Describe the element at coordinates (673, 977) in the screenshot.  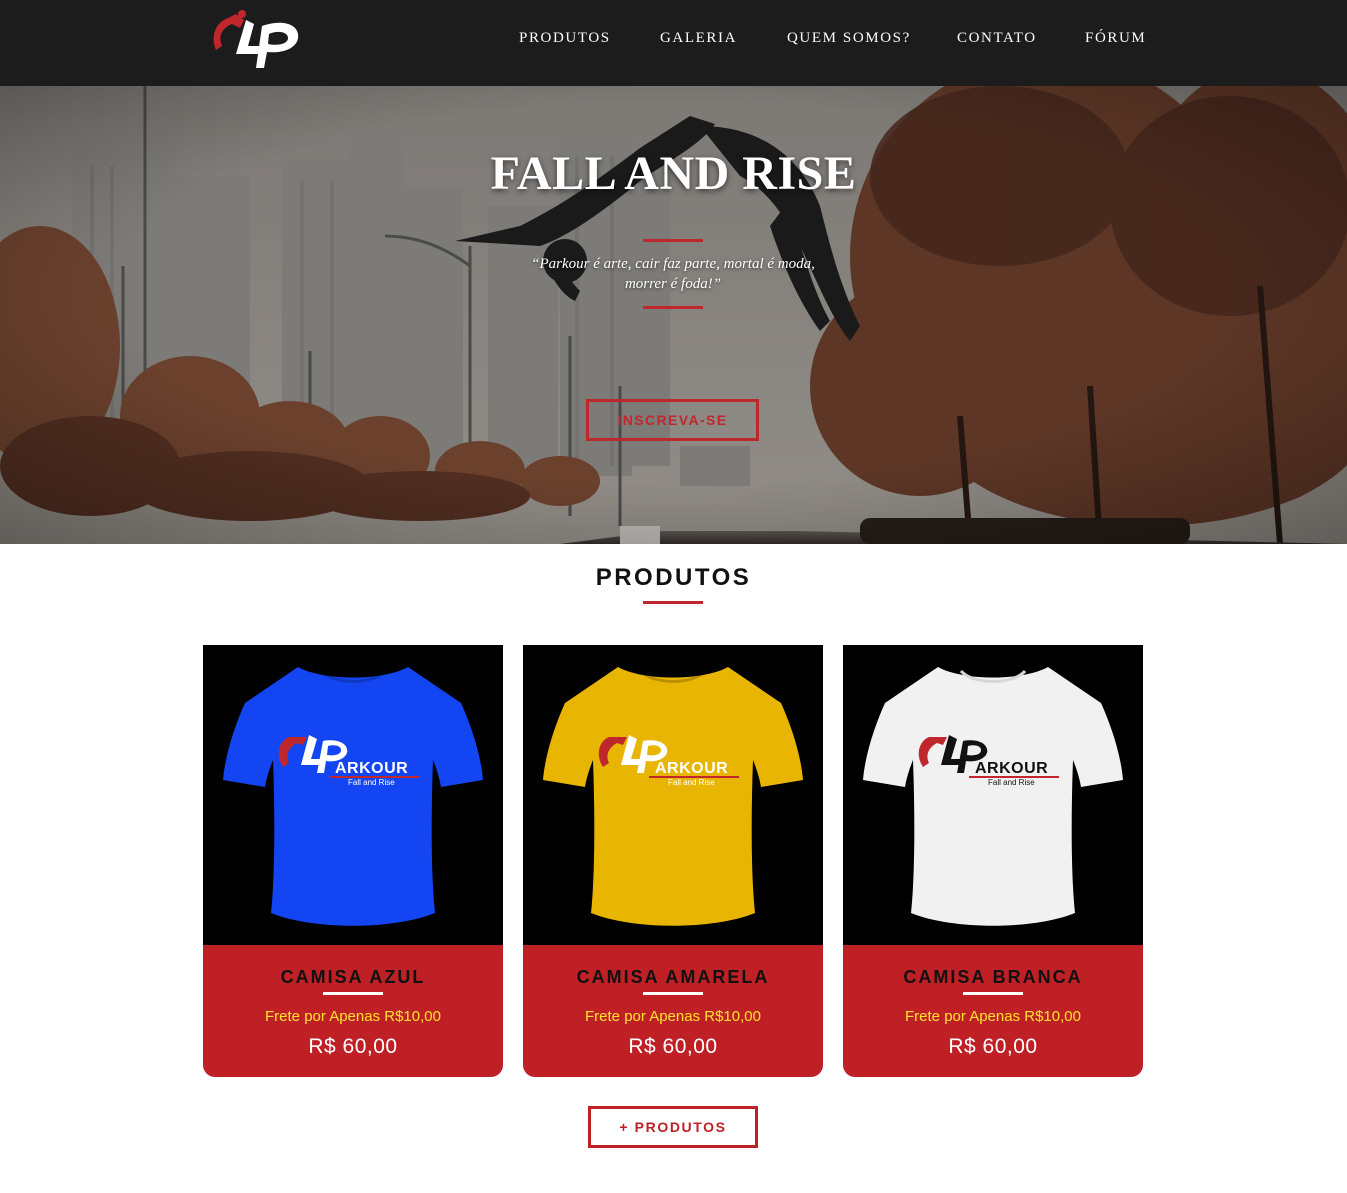
I see `product-name: CAMISA AMARELA` at that location.